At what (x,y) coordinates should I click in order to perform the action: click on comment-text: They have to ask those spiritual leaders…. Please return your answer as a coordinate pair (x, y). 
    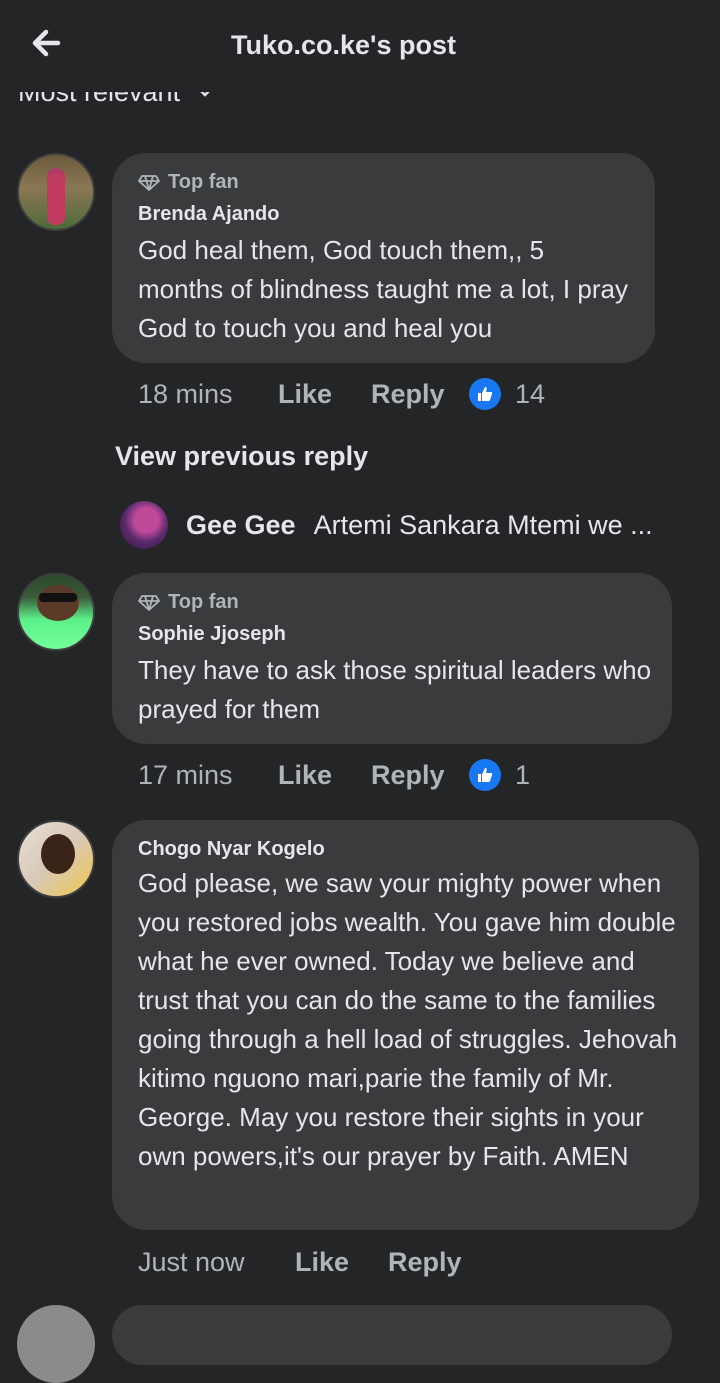
    Looking at the image, I should click on (395, 689).